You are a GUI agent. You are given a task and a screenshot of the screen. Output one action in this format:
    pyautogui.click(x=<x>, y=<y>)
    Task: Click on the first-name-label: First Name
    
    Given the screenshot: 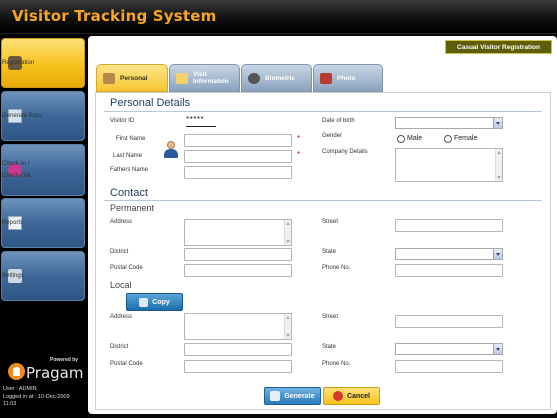 What is the action you would take?
    pyautogui.click(x=131, y=139)
    